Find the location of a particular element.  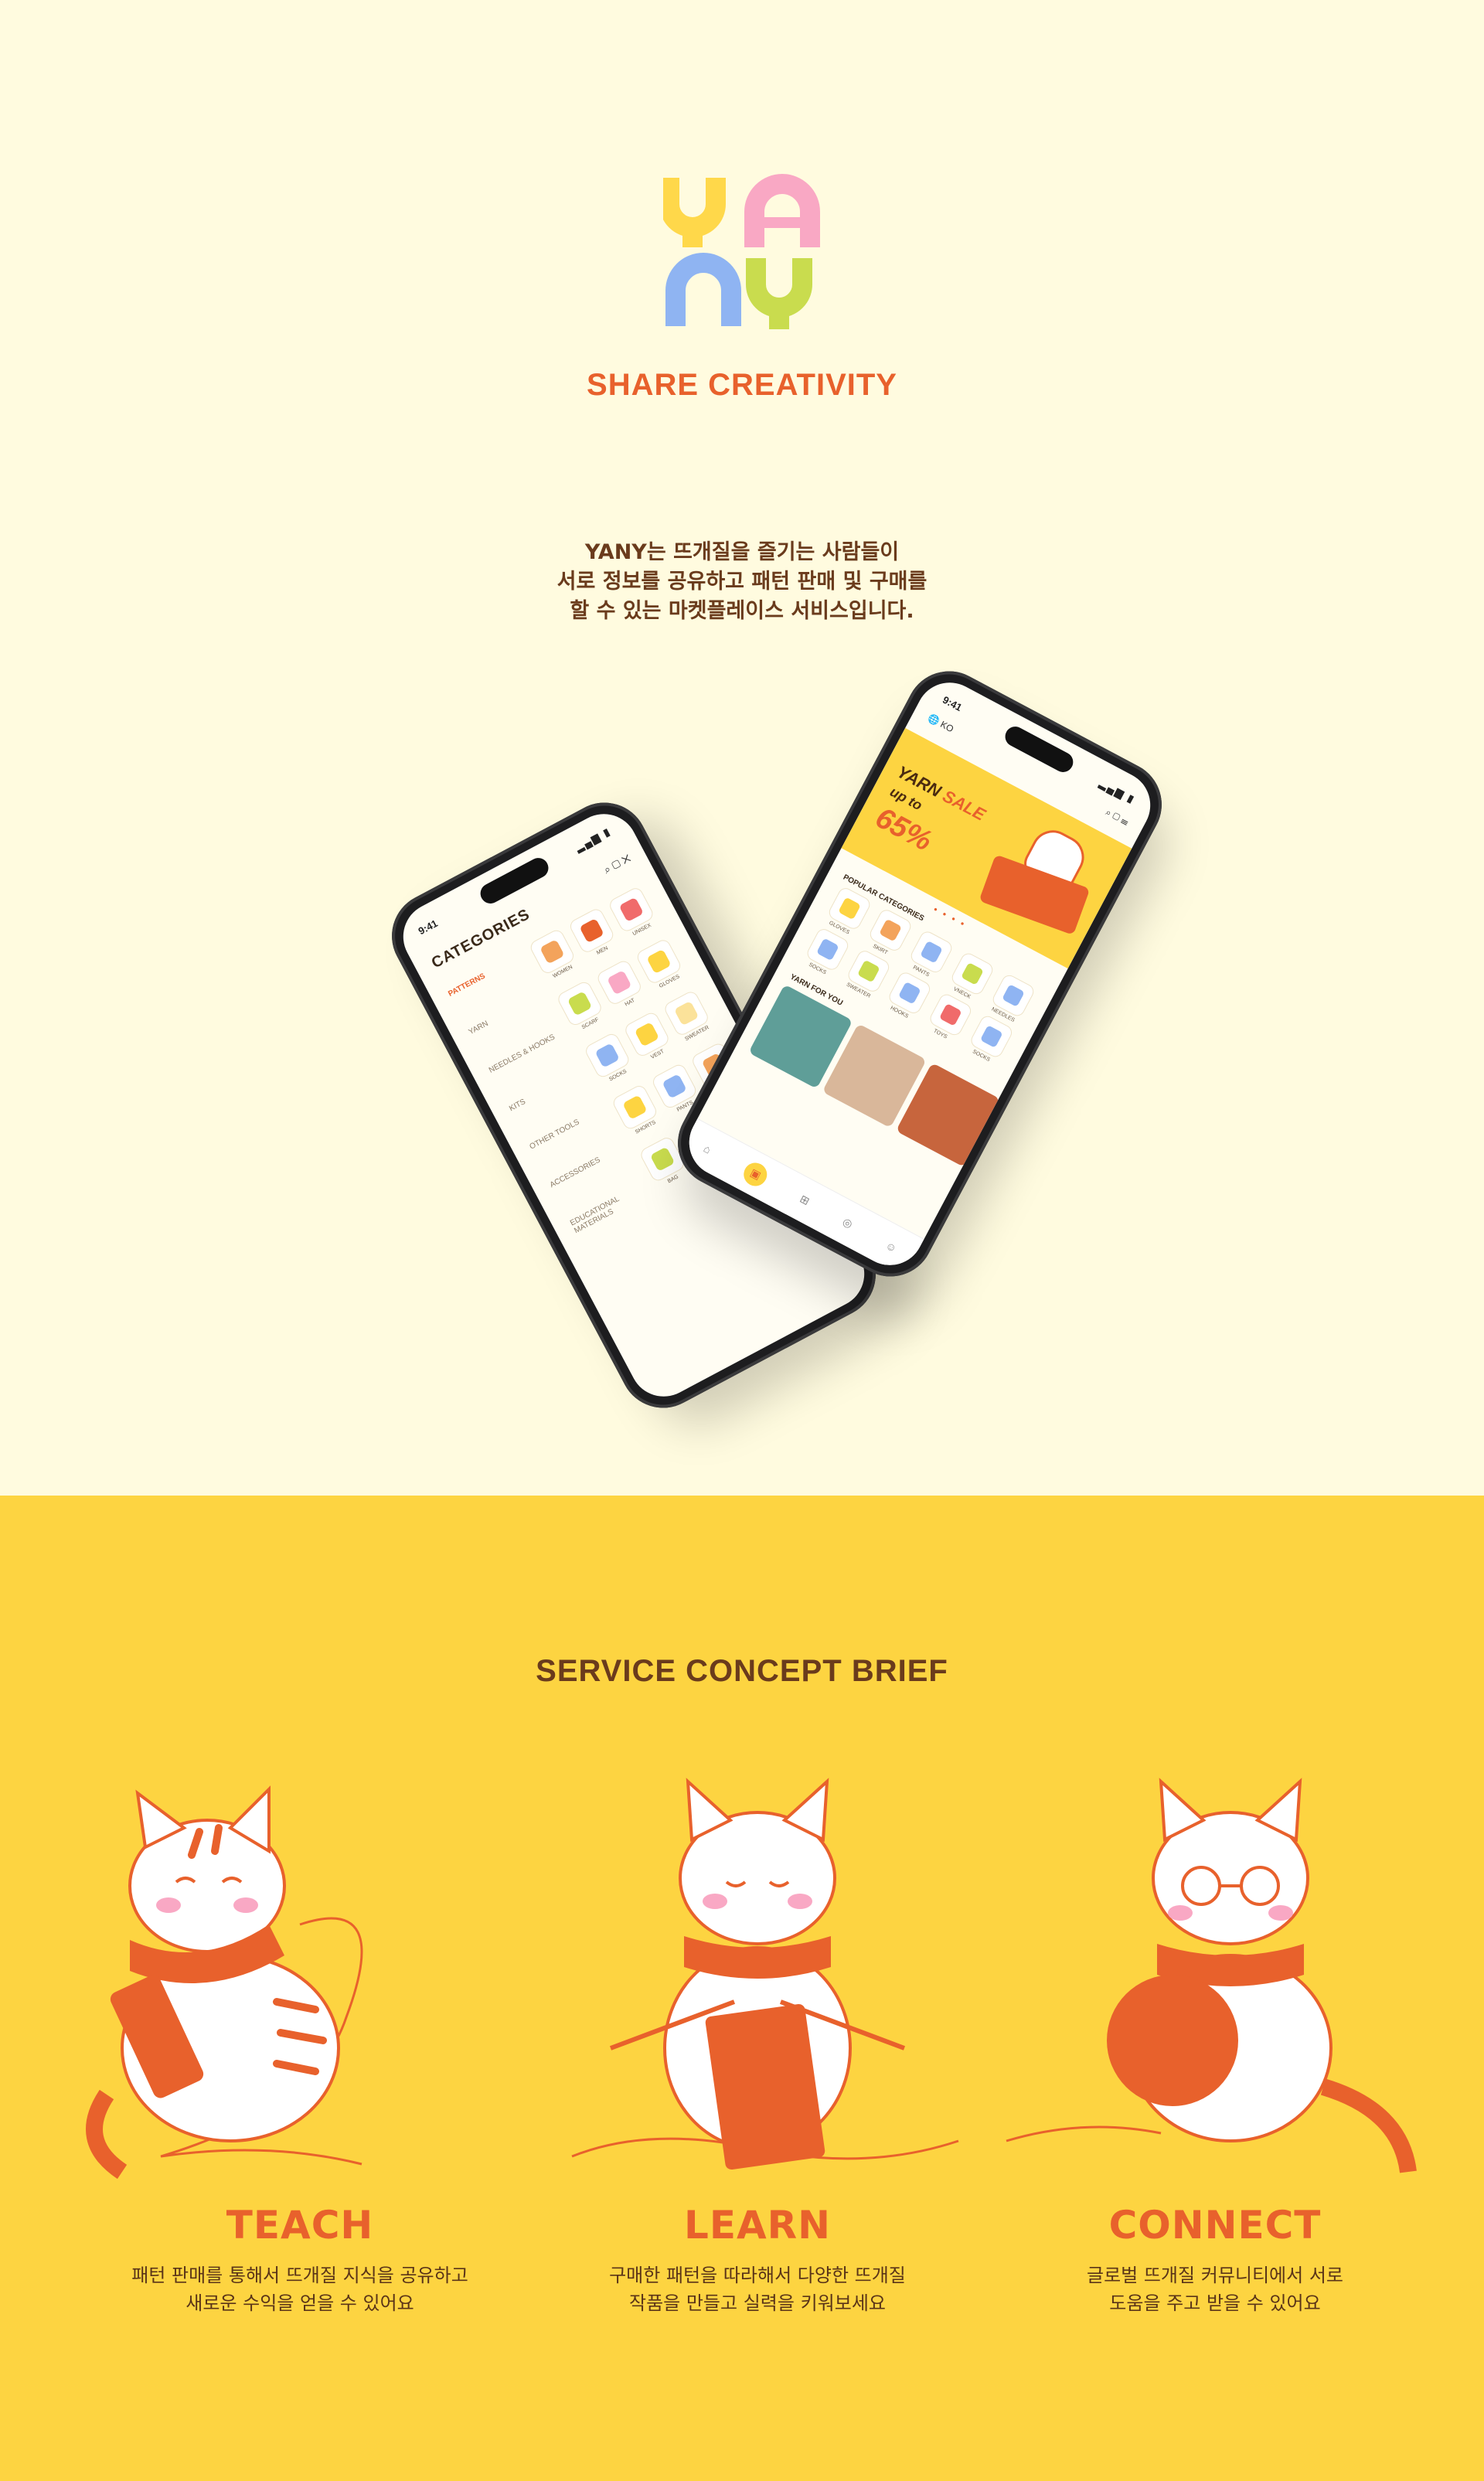

yarn-ball-cat-illustration is located at coordinates (1211, 1976).